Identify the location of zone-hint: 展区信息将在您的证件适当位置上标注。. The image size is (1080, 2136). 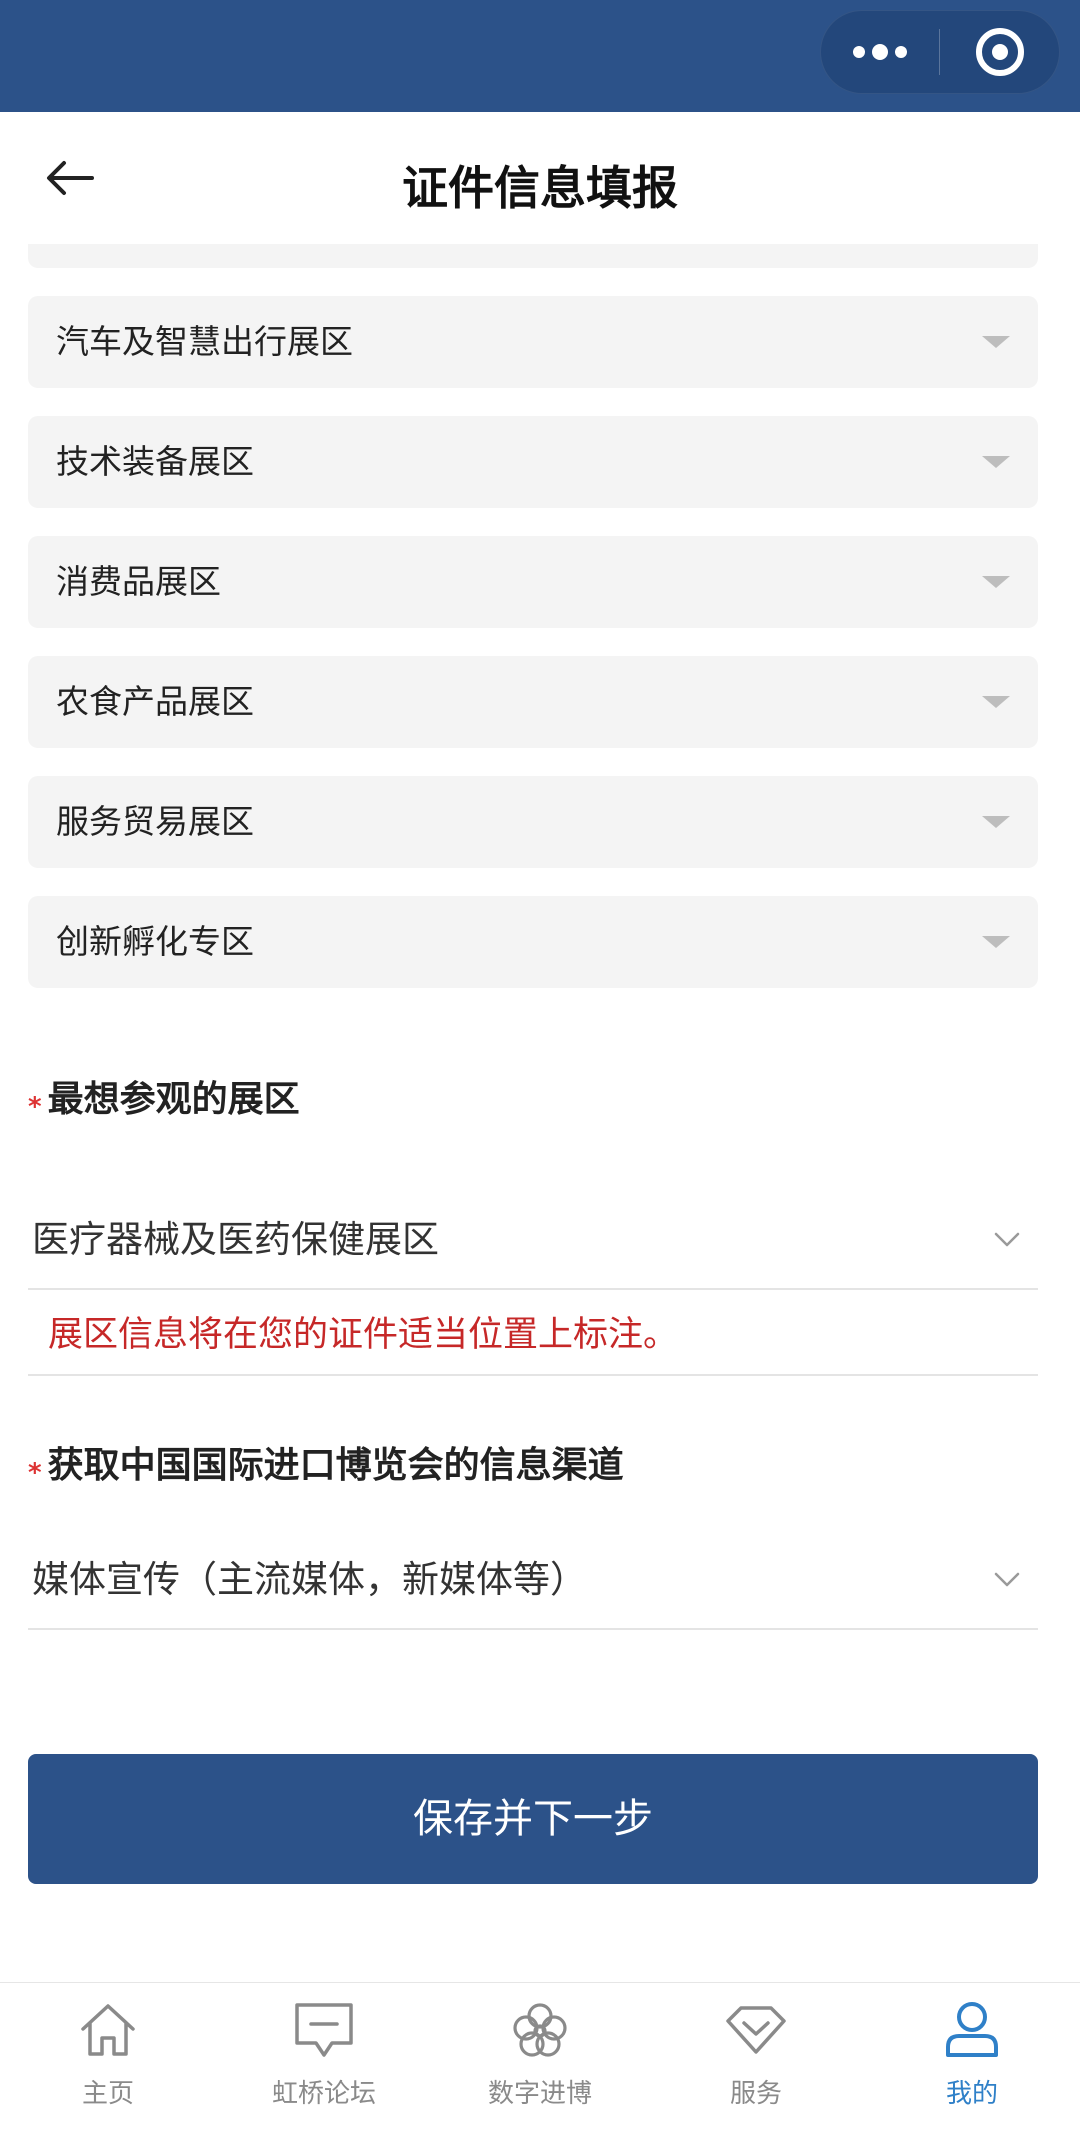
(533, 1336).